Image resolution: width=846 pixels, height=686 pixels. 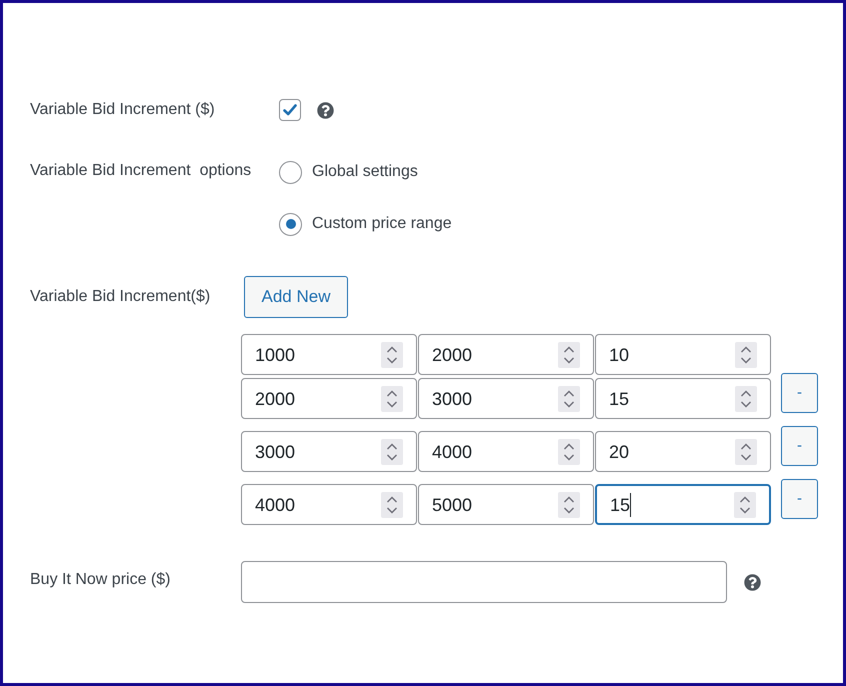 I want to click on number-field: 5000, so click(x=506, y=504).